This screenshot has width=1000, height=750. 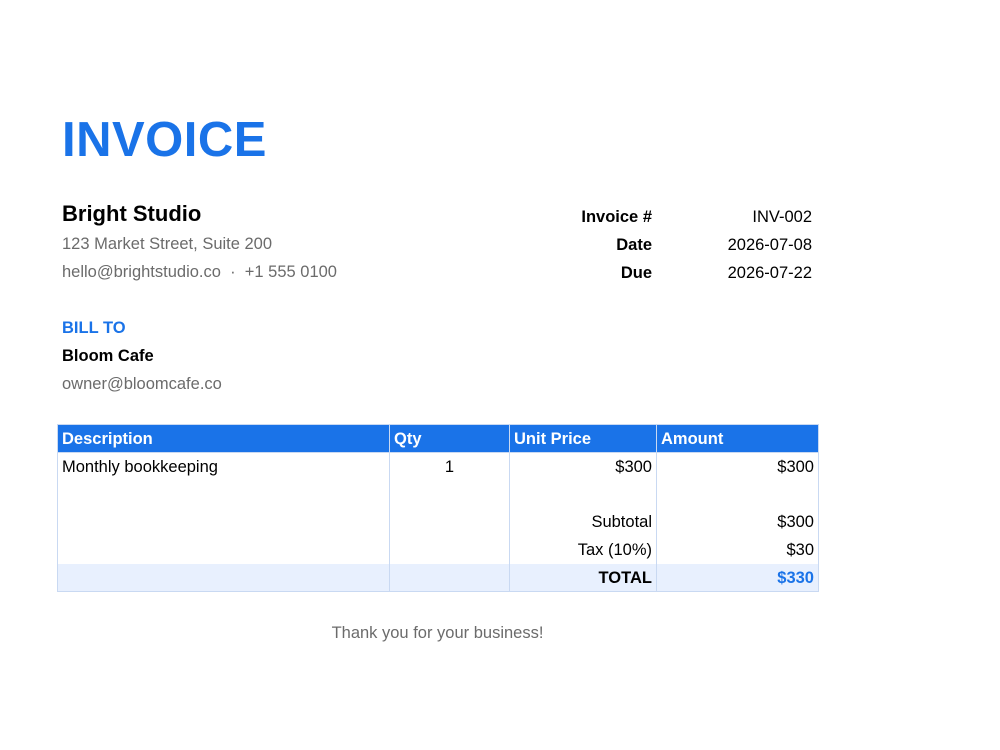 I want to click on header-description: Description, so click(x=223, y=438).